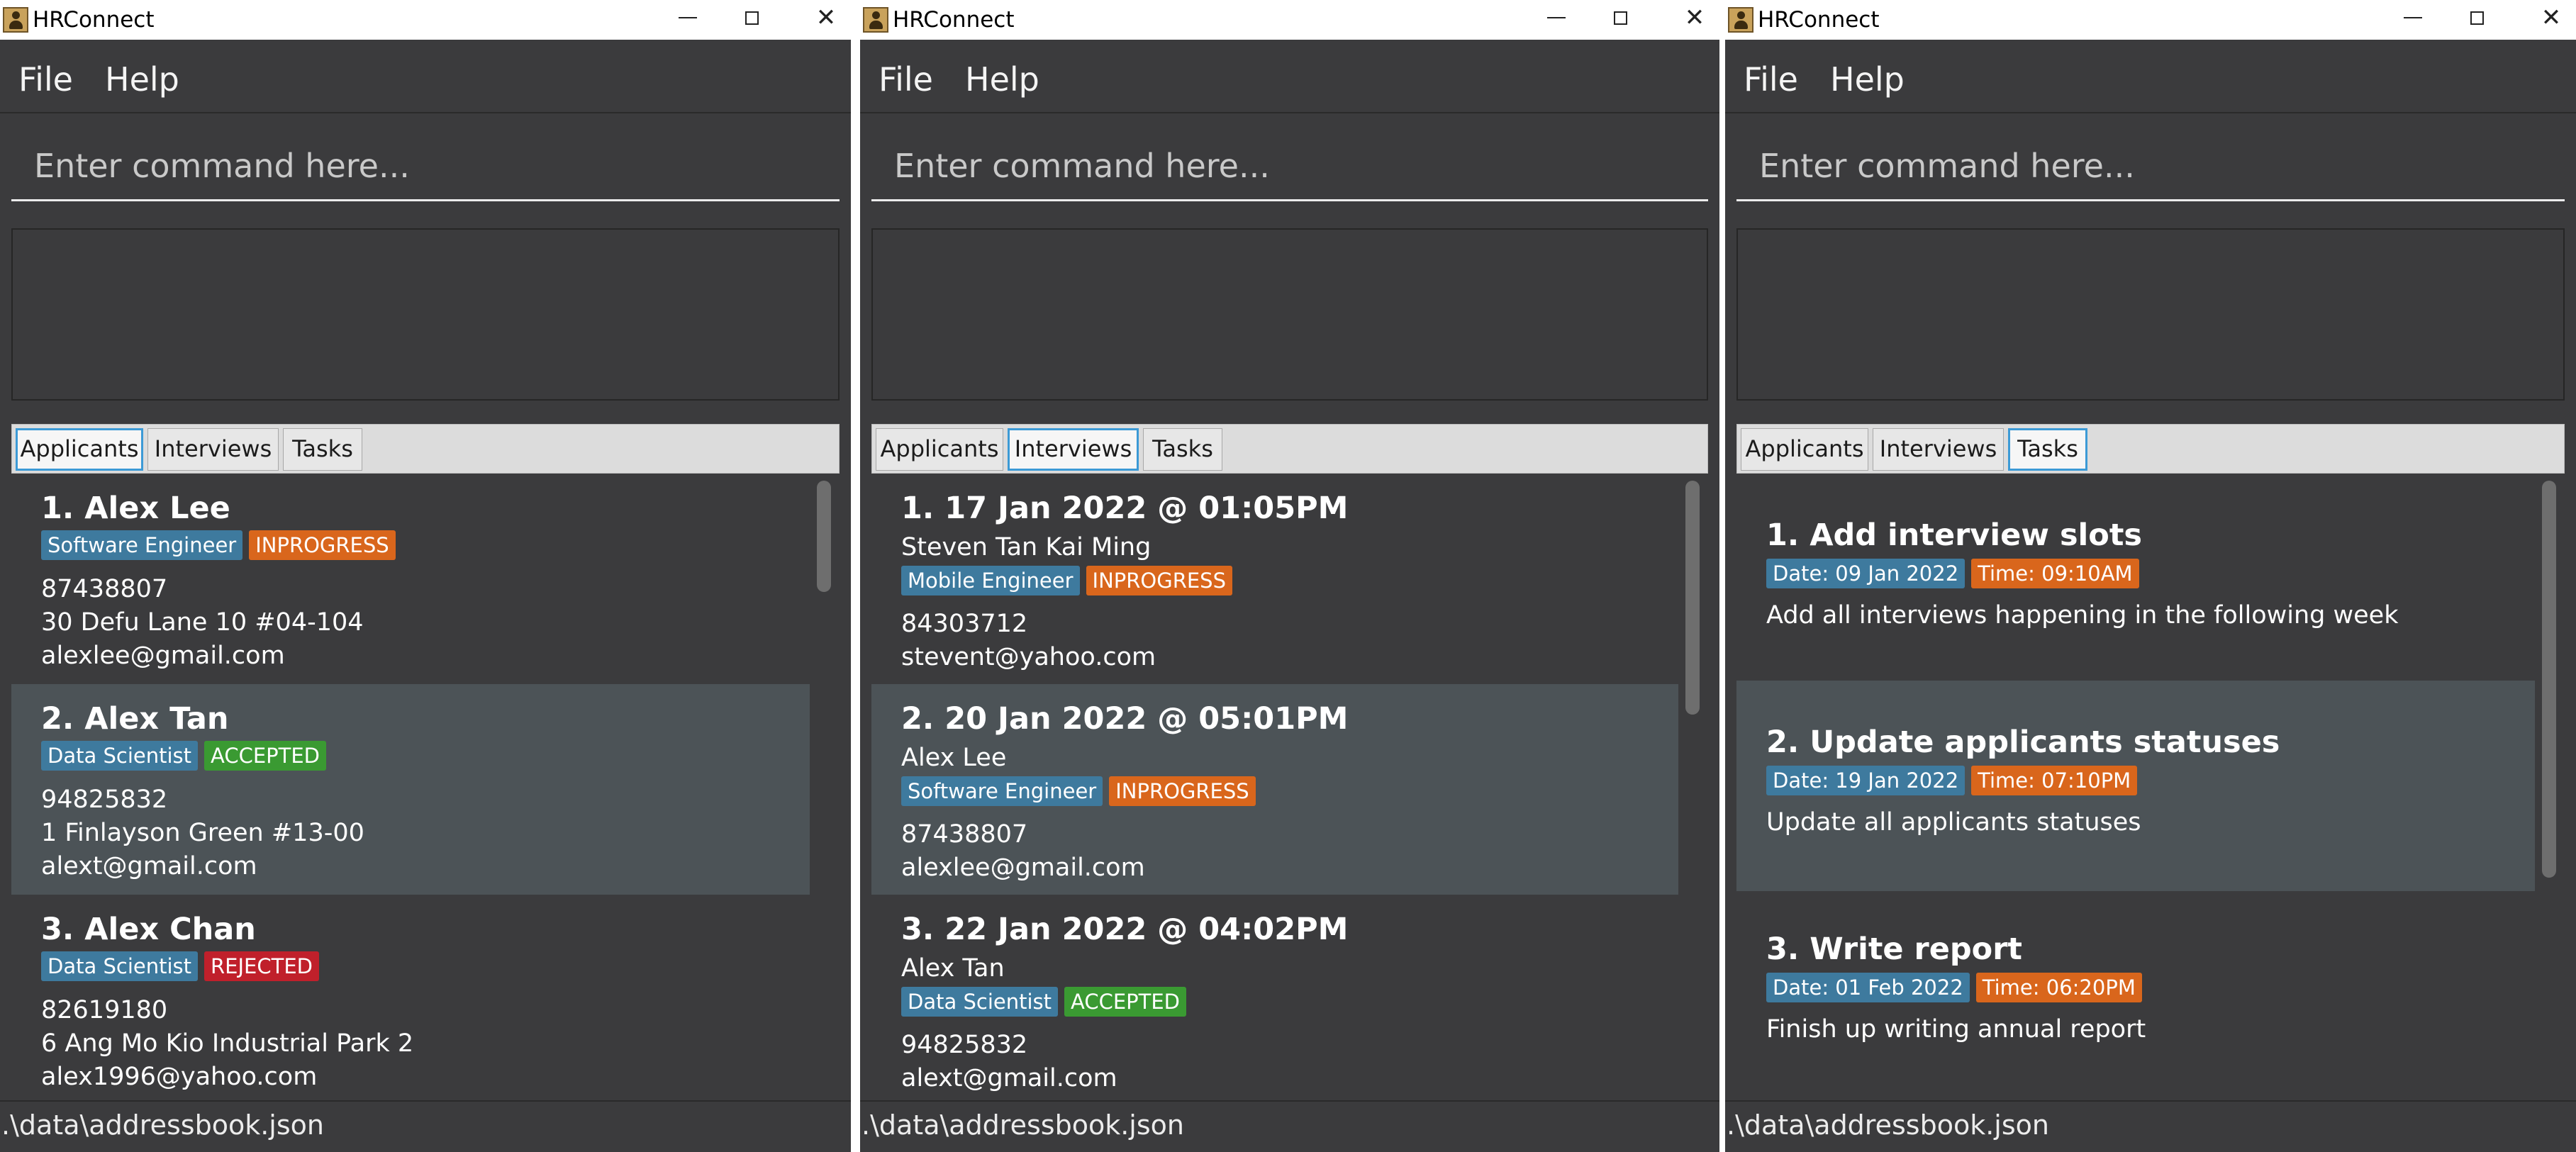 This screenshot has height=1152, width=2576. Describe the element at coordinates (105, 1010) in the screenshot. I see `applicant-phone: 82619180` at that location.